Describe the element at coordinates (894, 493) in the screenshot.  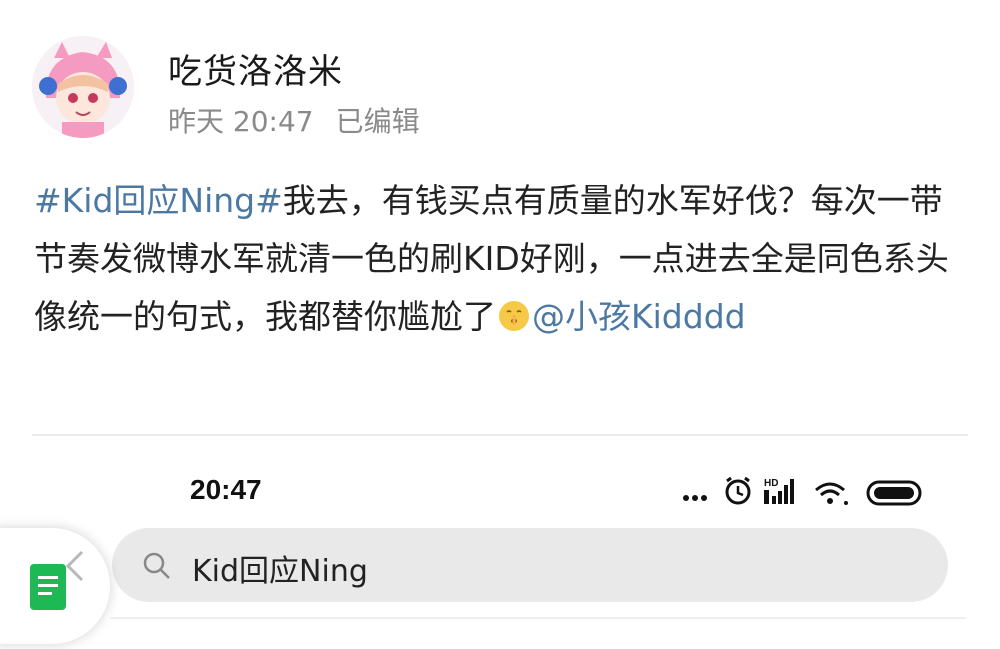
I see `battery-icon` at that location.